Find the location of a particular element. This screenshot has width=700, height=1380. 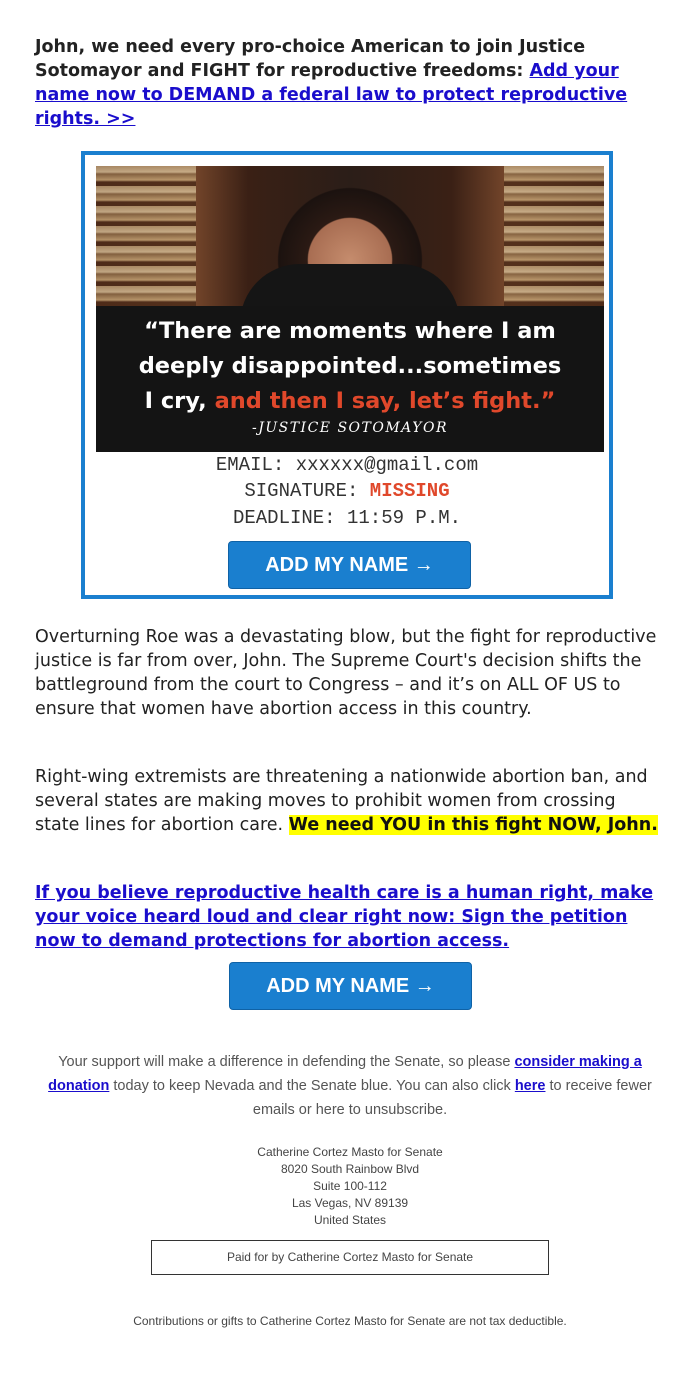

quote-attribution: -JUSTICE SOTOMAYOR is located at coordinates (349, 428).